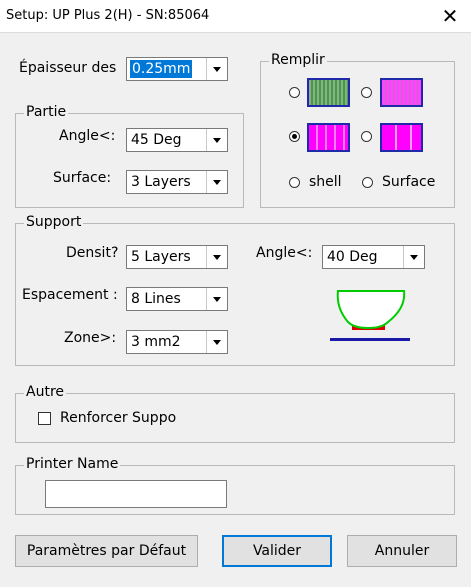  I want to click on partie-angle-dropdown-button, so click(216, 140).